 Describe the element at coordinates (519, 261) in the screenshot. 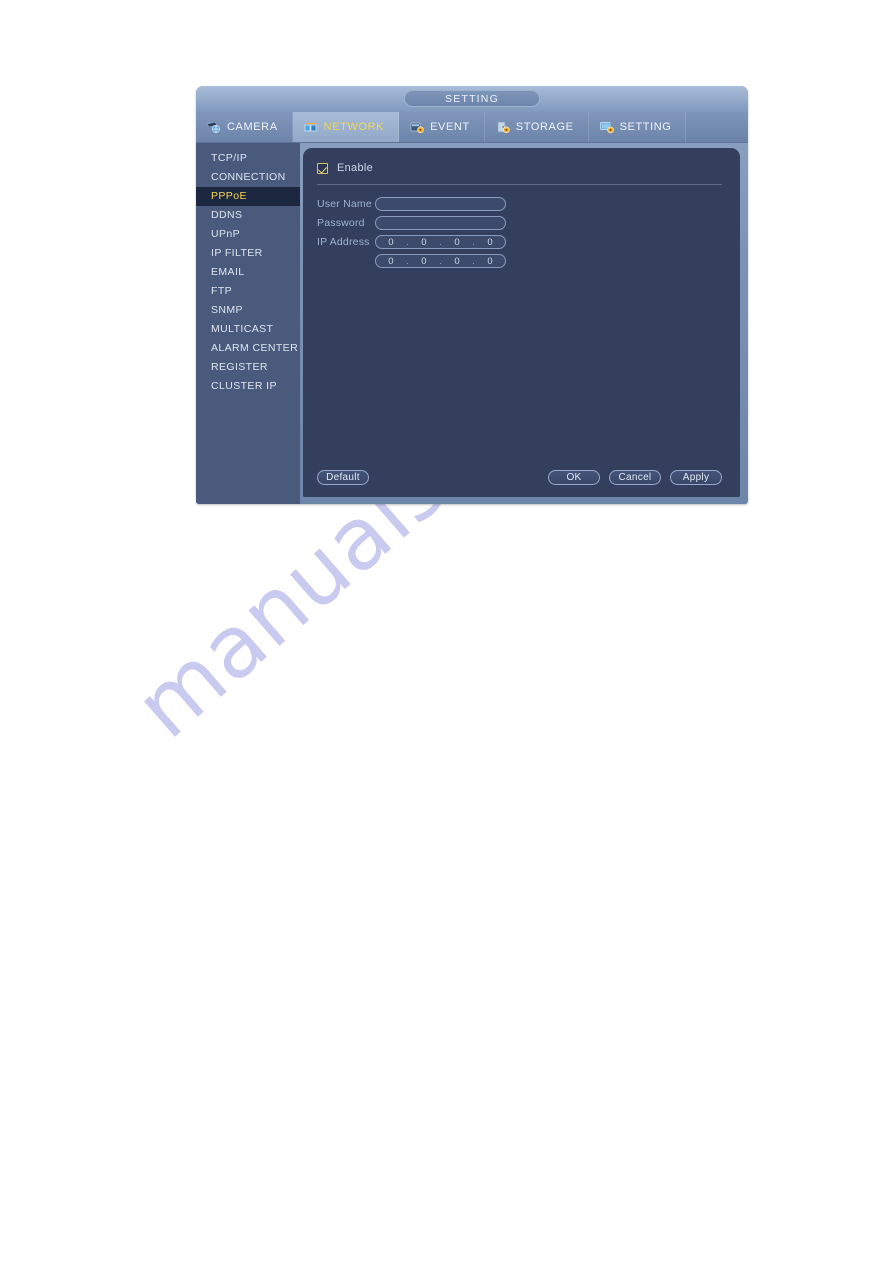

I see `ip-address-row-2: 0 . 0 . 0 . 0` at that location.